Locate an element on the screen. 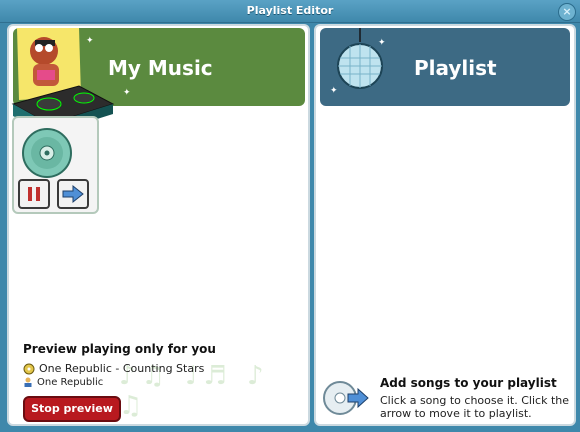  now-playing-box is located at coordinates (55, 165).